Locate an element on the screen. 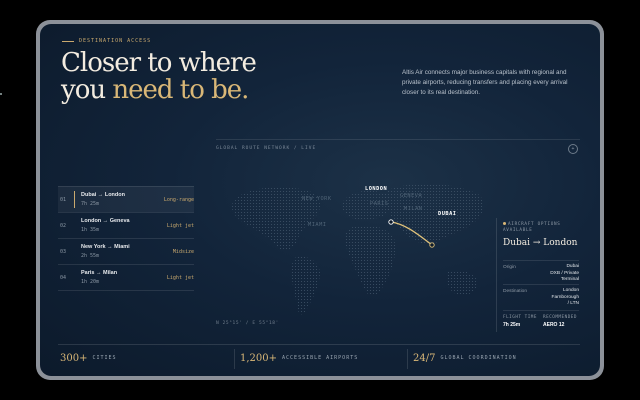 The width and height of the screenshot is (640, 400). map-expand-icon: + is located at coordinates (573, 149).